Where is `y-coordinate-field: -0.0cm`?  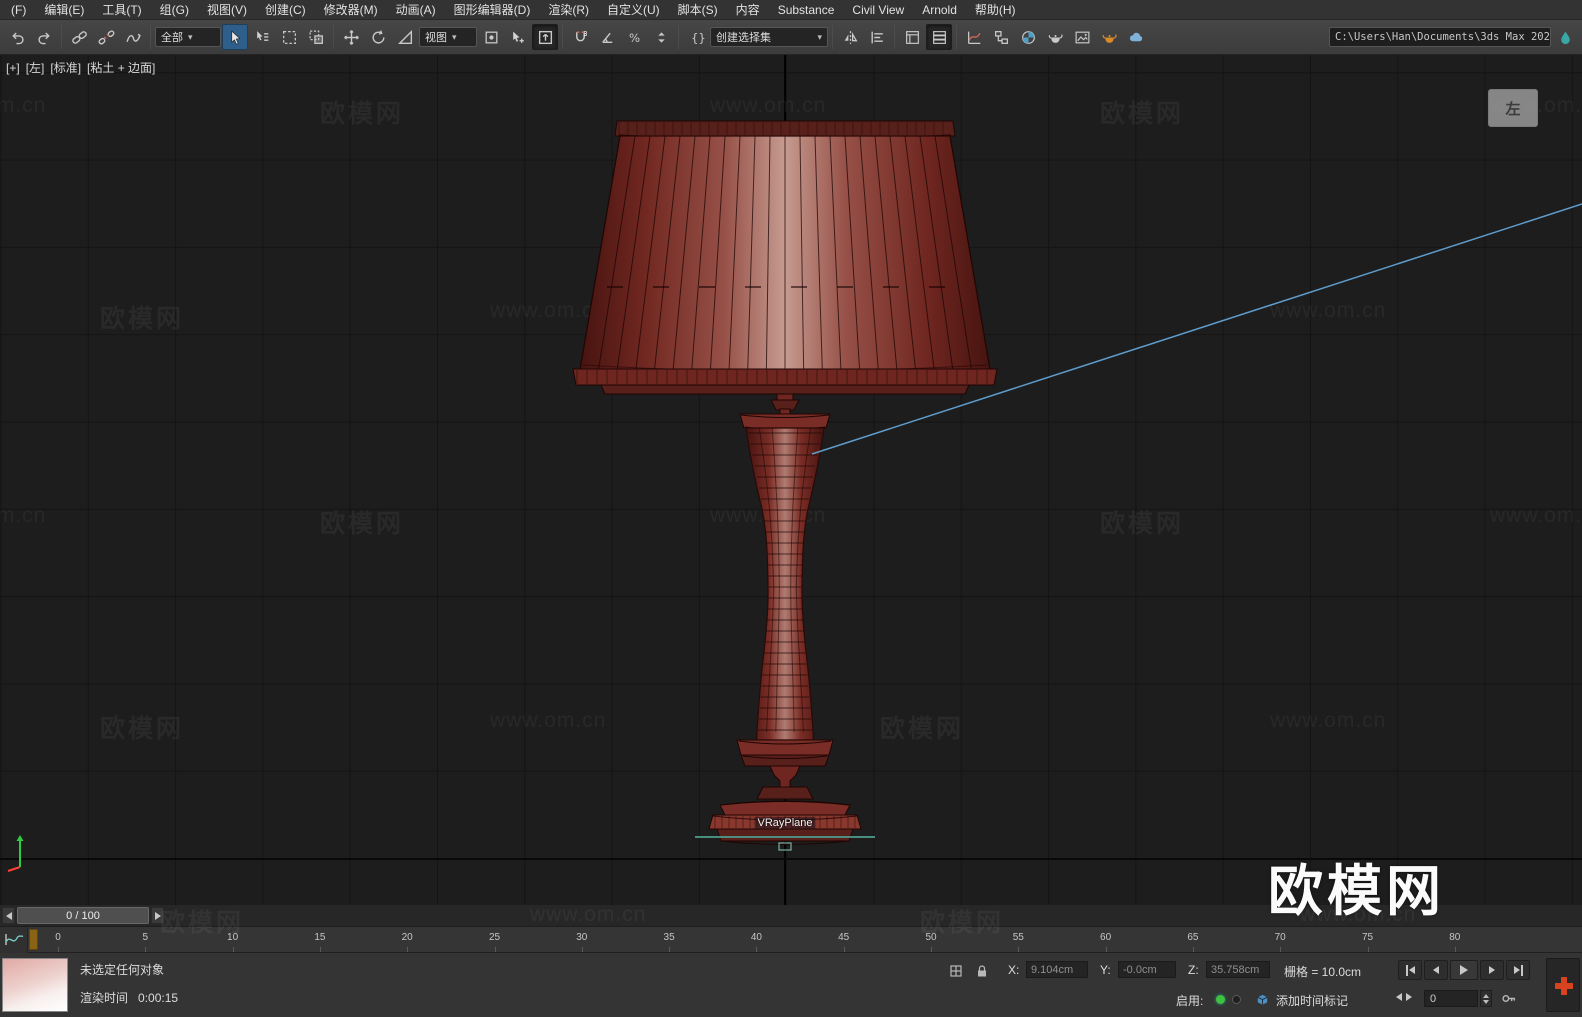
y-coordinate-field: -0.0cm is located at coordinates (1147, 969).